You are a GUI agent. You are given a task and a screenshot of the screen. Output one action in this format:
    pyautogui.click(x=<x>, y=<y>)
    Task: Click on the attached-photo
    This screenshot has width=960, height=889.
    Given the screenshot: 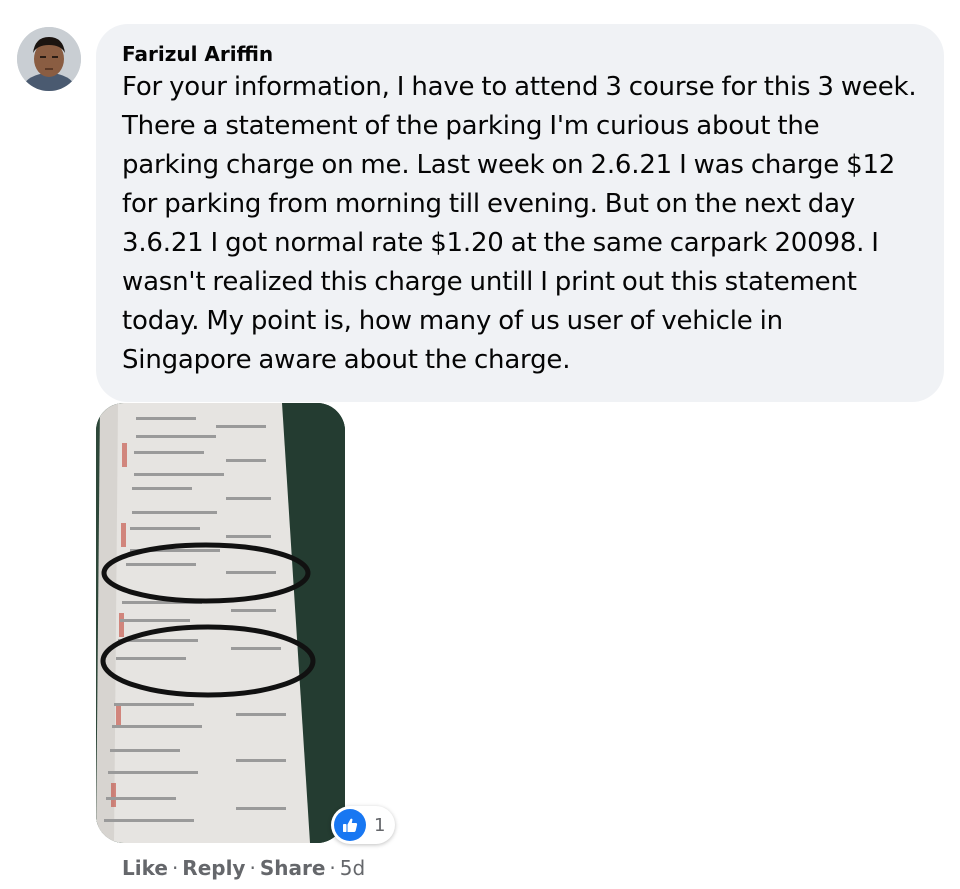 What is the action you would take?
    pyautogui.click(x=220, y=623)
    